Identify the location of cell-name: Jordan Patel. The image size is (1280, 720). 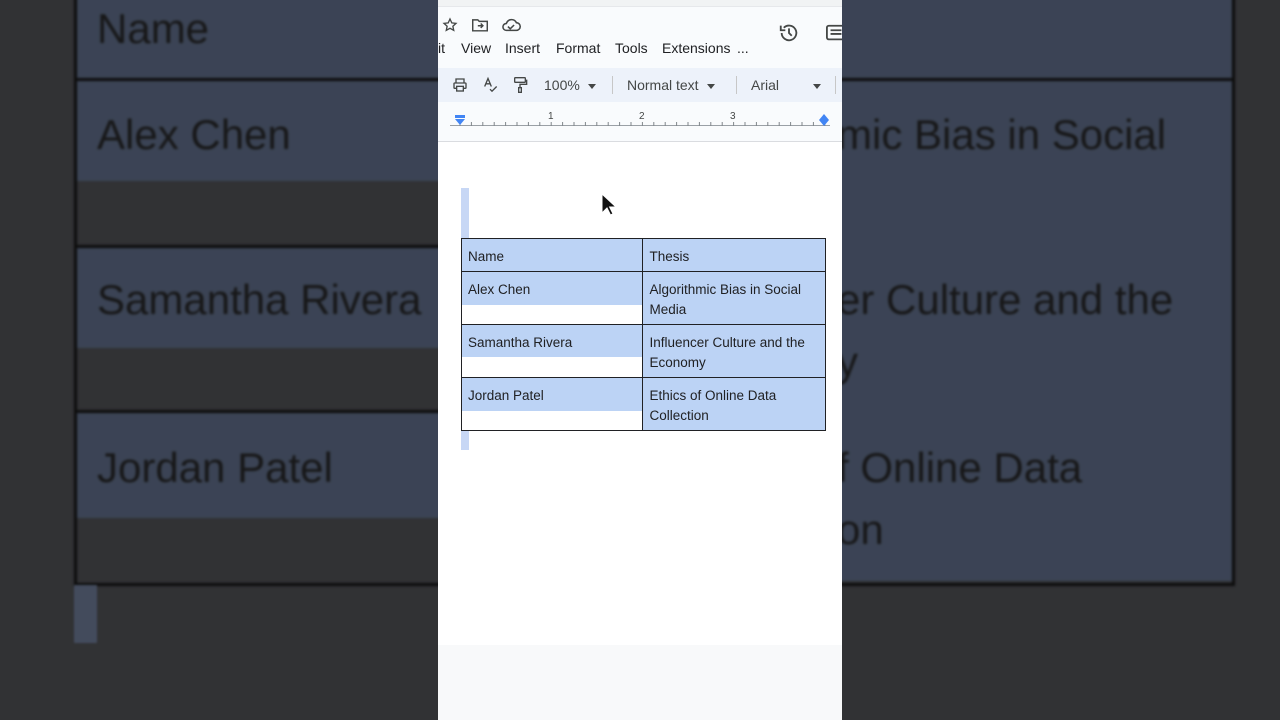
(506, 395).